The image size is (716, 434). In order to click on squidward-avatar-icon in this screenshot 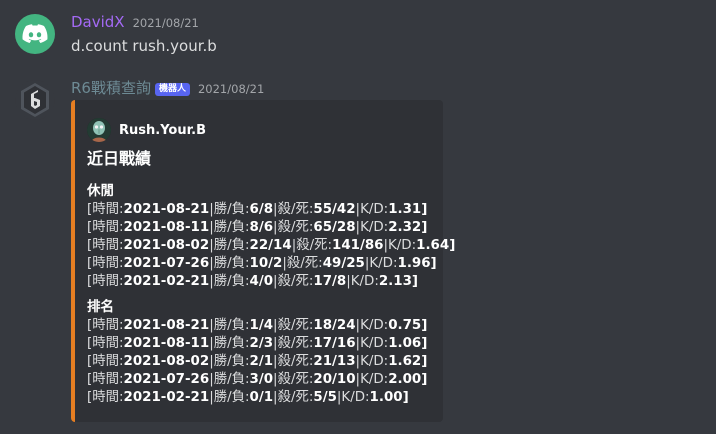, I will do `click(99, 130)`.